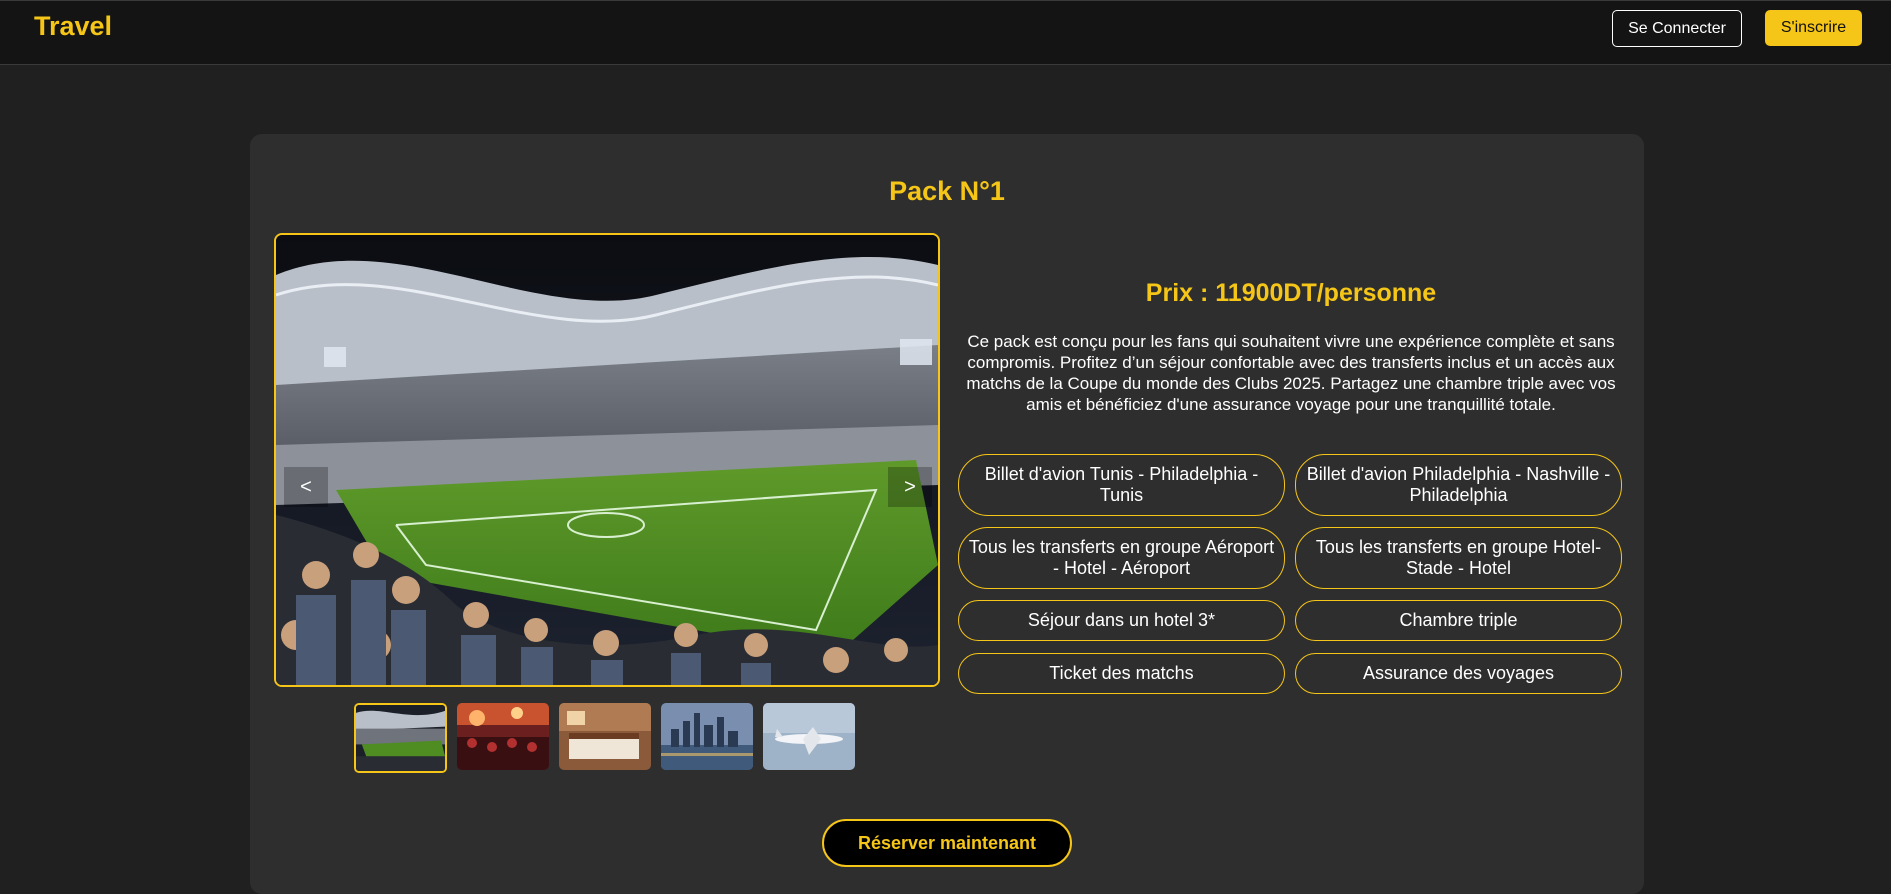  What do you see at coordinates (73, 26) in the screenshot?
I see `brand-logo: Travel` at bounding box center [73, 26].